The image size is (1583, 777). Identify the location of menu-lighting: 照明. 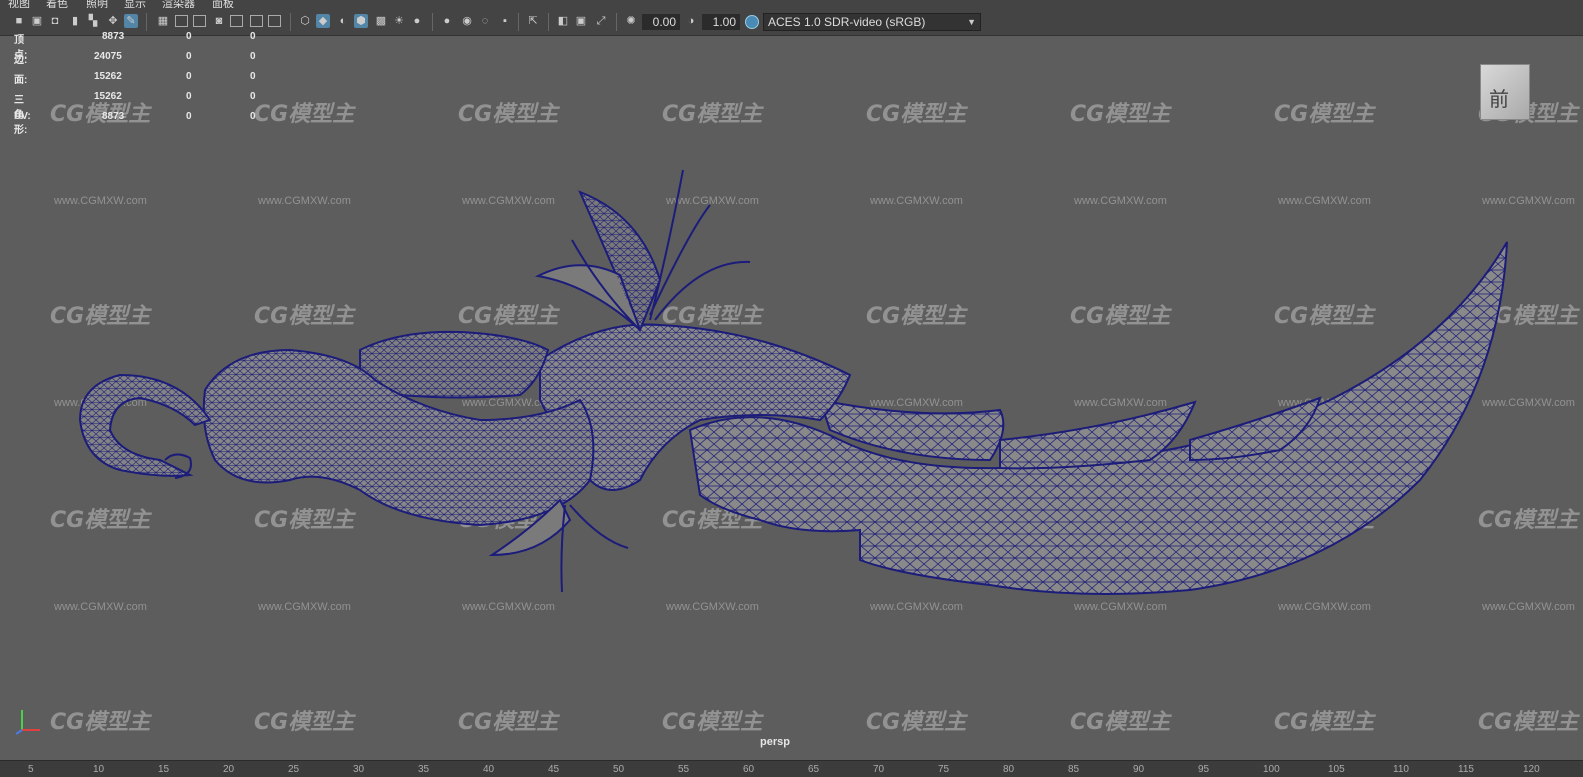
(97, 4).